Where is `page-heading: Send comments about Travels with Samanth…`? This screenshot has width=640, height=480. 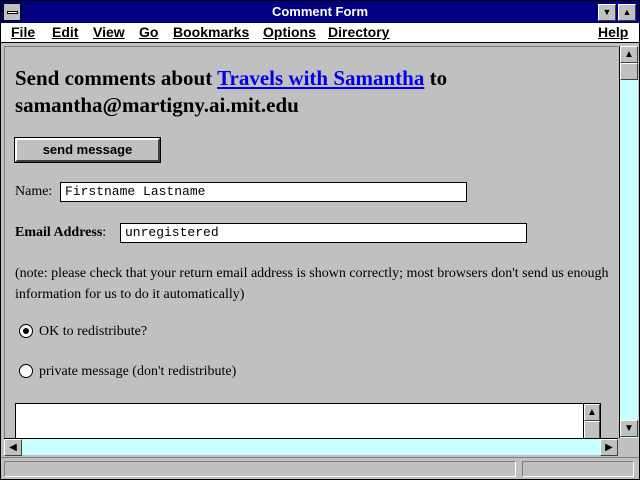 page-heading: Send comments about Travels with Samanth… is located at coordinates (315, 92).